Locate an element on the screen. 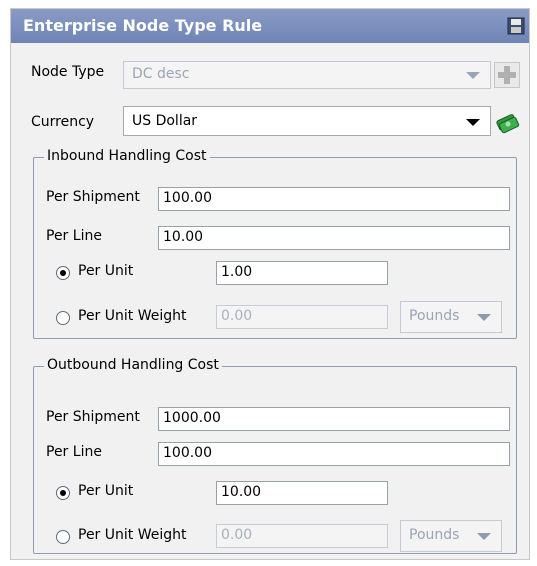 The image size is (537, 566). node-type-label: Node Type is located at coordinates (68, 72).